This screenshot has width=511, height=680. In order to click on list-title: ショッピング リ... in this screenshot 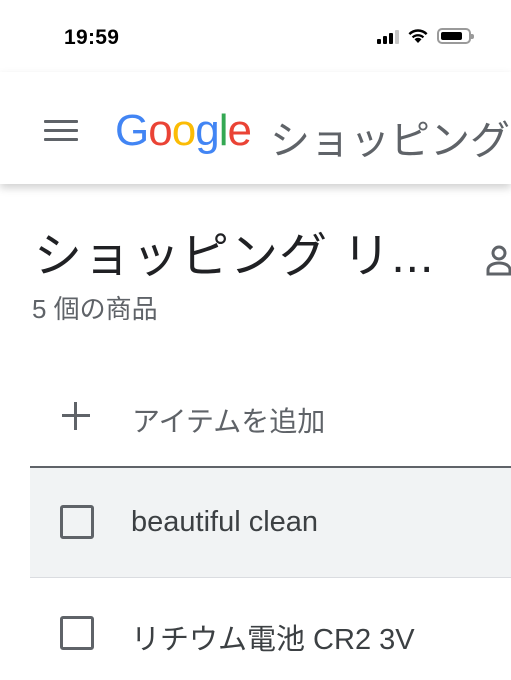, I will do `click(234, 251)`.